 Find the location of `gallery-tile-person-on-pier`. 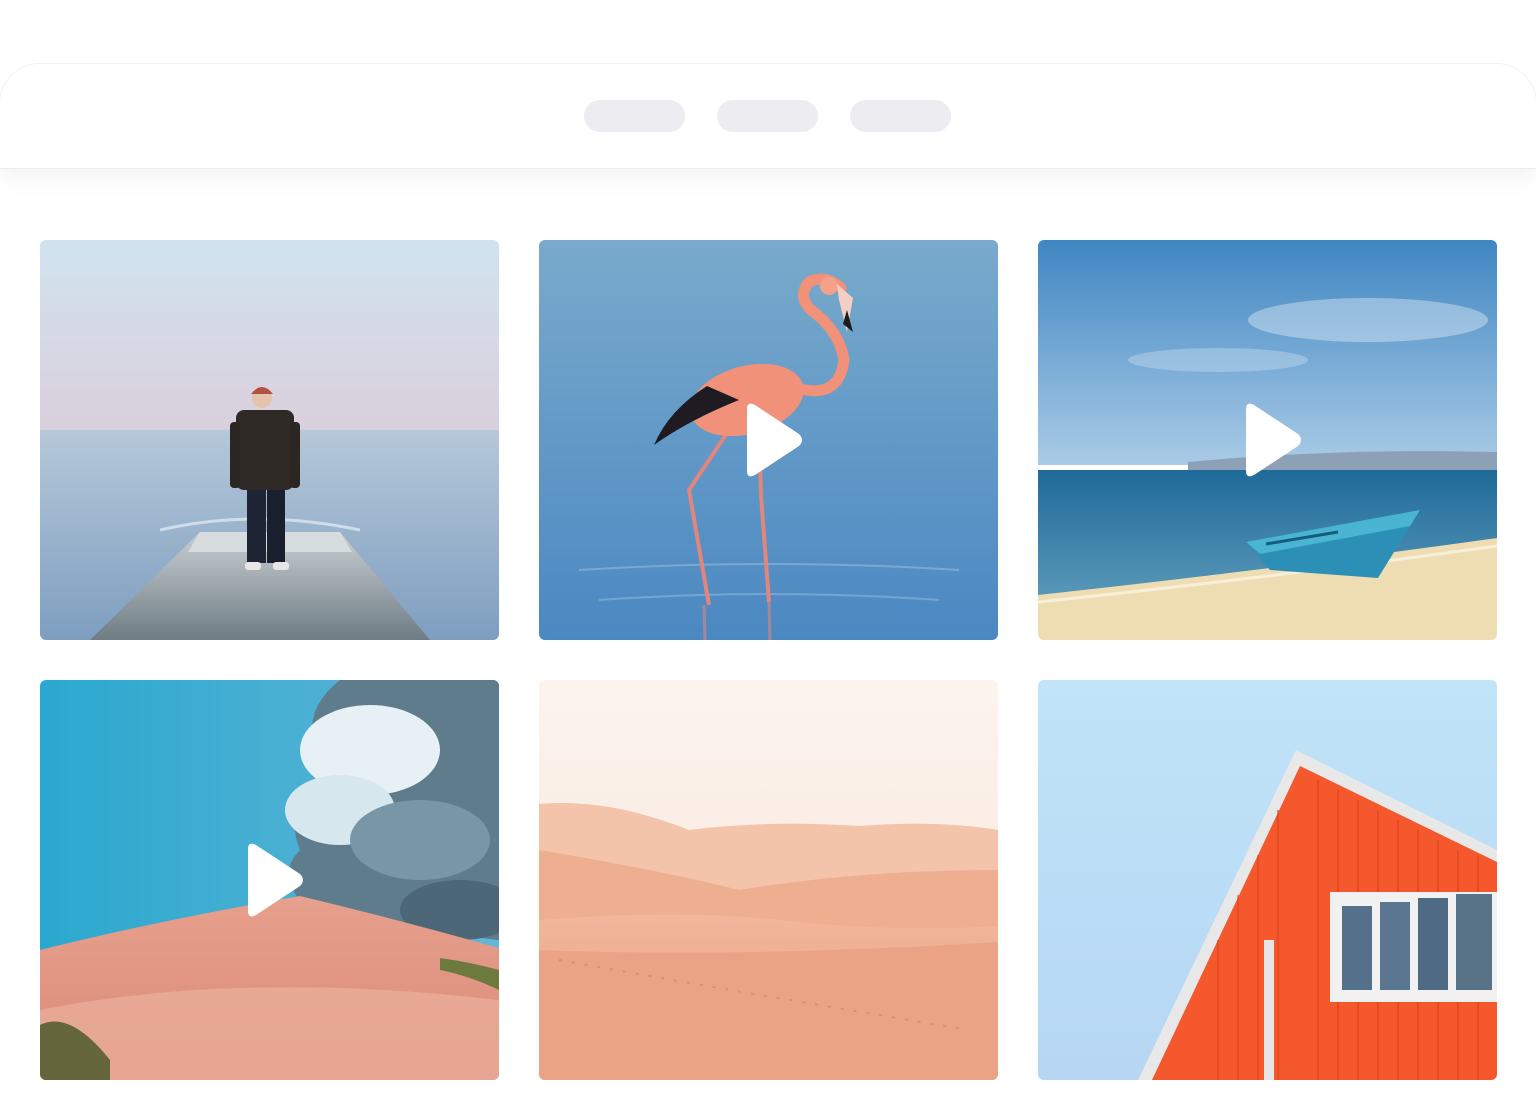

gallery-tile-person-on-pier is located at coordinates (269, 440).